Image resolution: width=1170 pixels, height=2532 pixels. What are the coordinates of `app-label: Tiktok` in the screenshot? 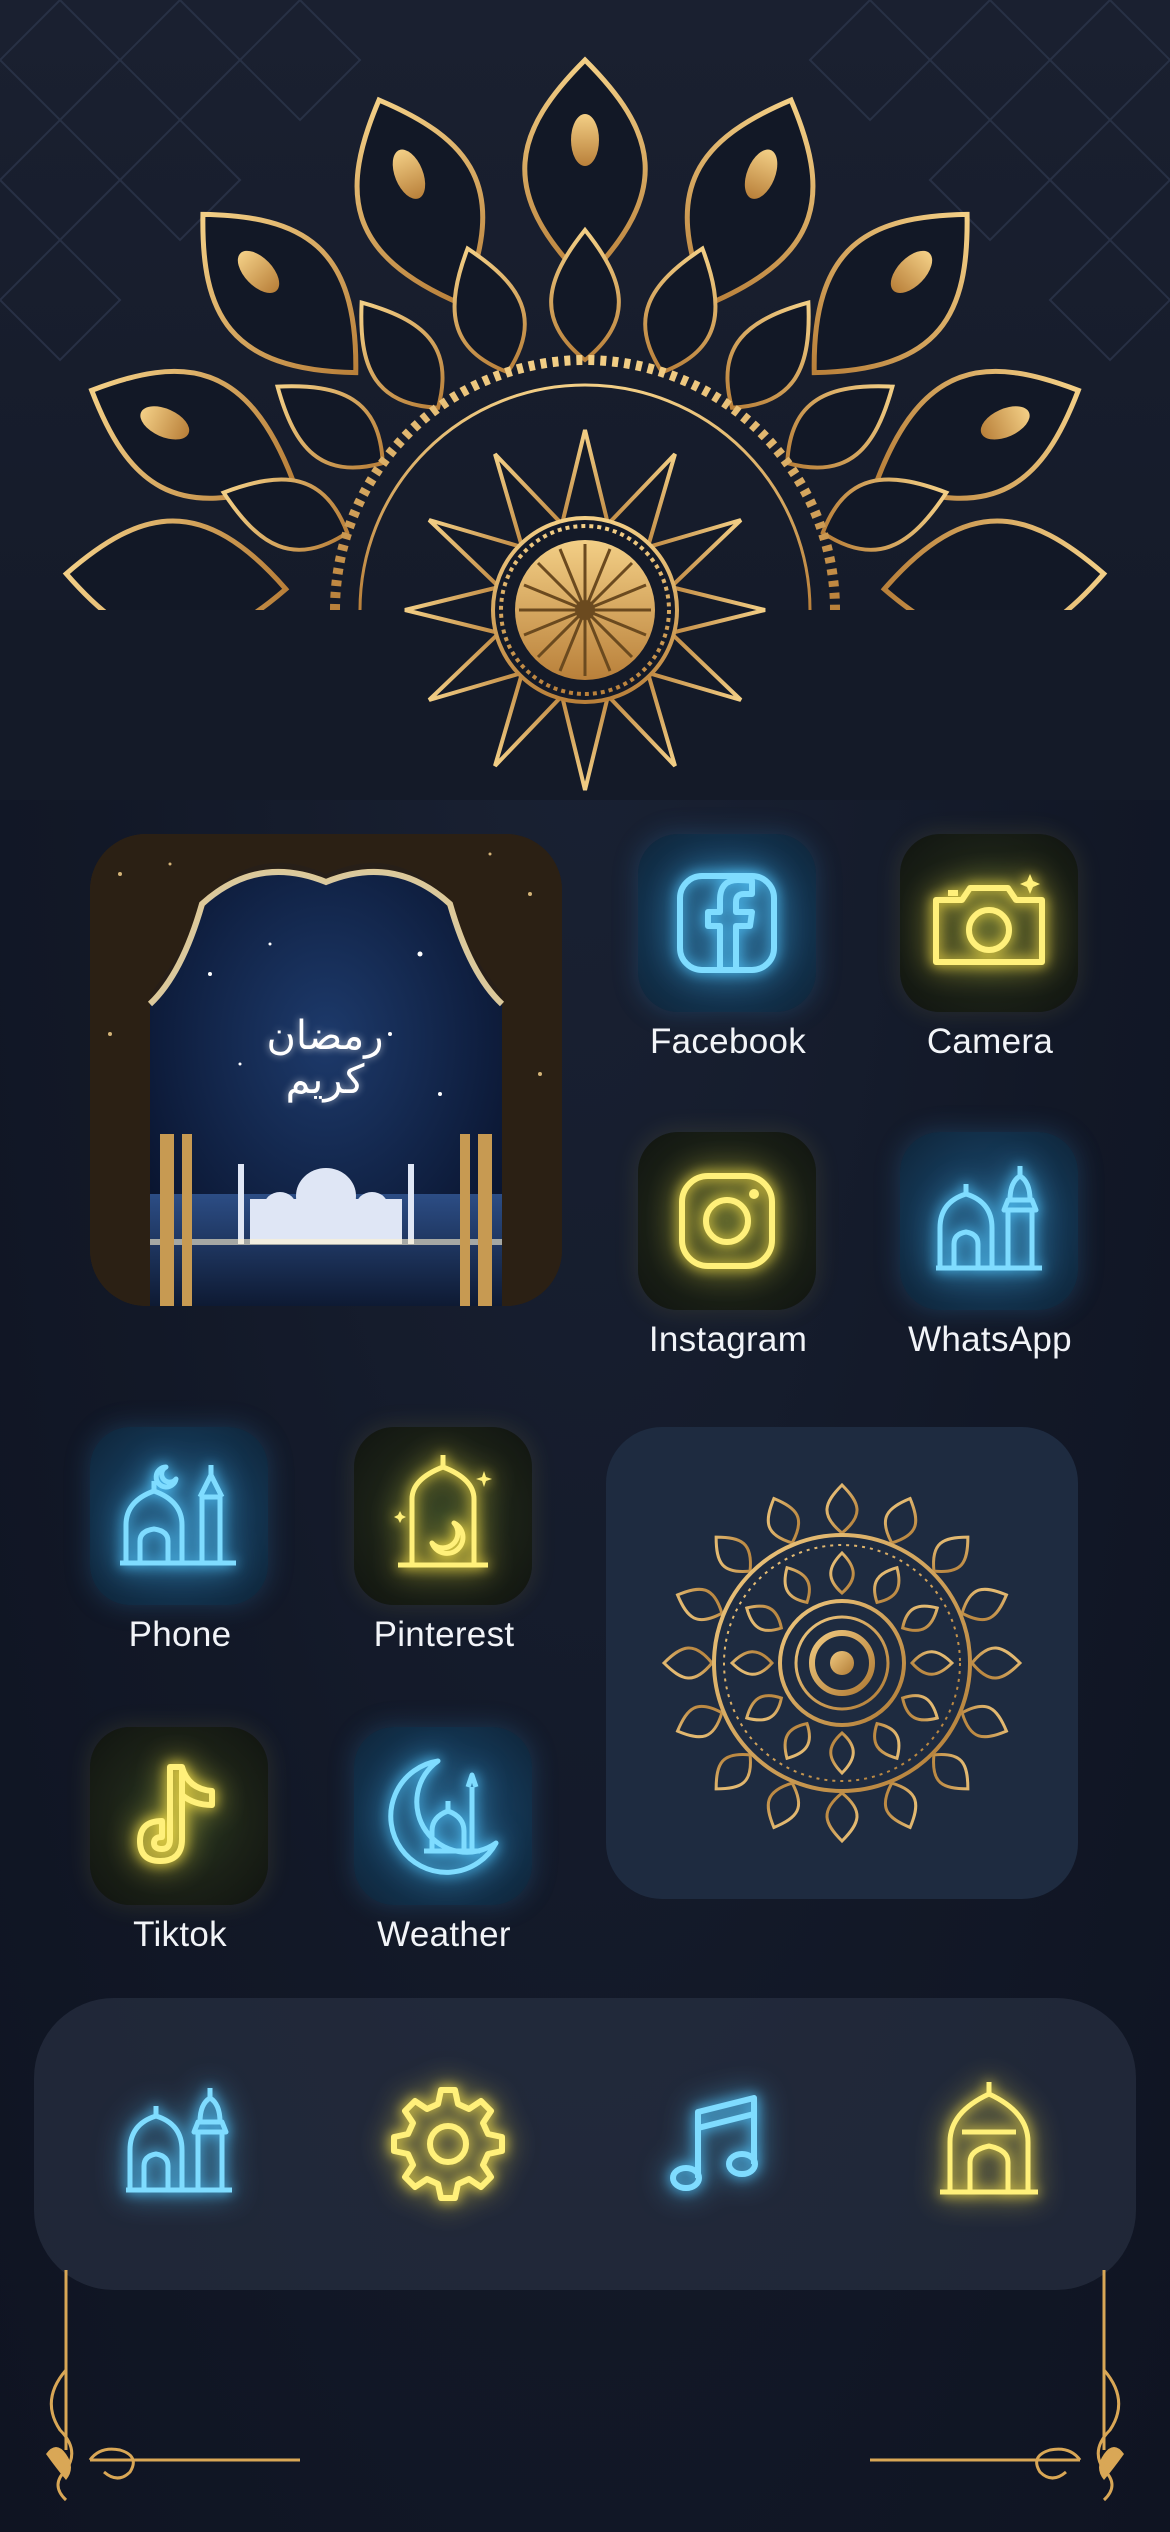 It's located at (180, 1934).